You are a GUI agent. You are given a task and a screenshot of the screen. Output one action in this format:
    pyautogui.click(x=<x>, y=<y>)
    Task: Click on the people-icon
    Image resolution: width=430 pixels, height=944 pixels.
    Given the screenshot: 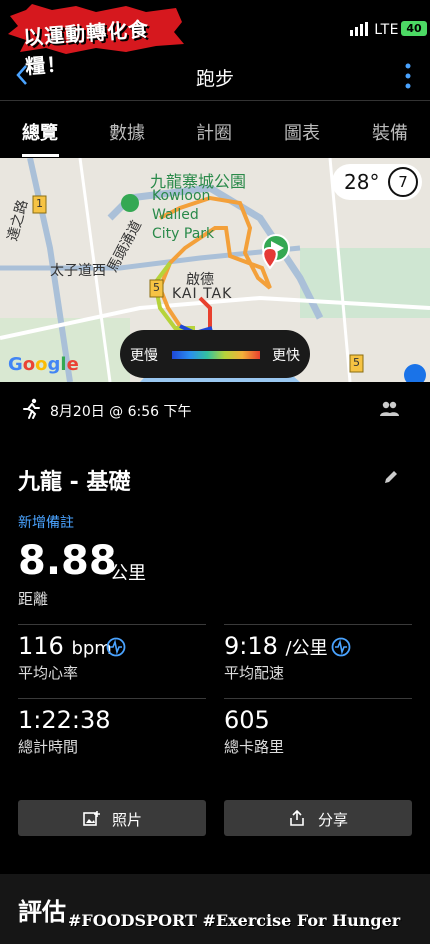 What is the action you would take?
    pyautogui.click(x=389, y=409)
    